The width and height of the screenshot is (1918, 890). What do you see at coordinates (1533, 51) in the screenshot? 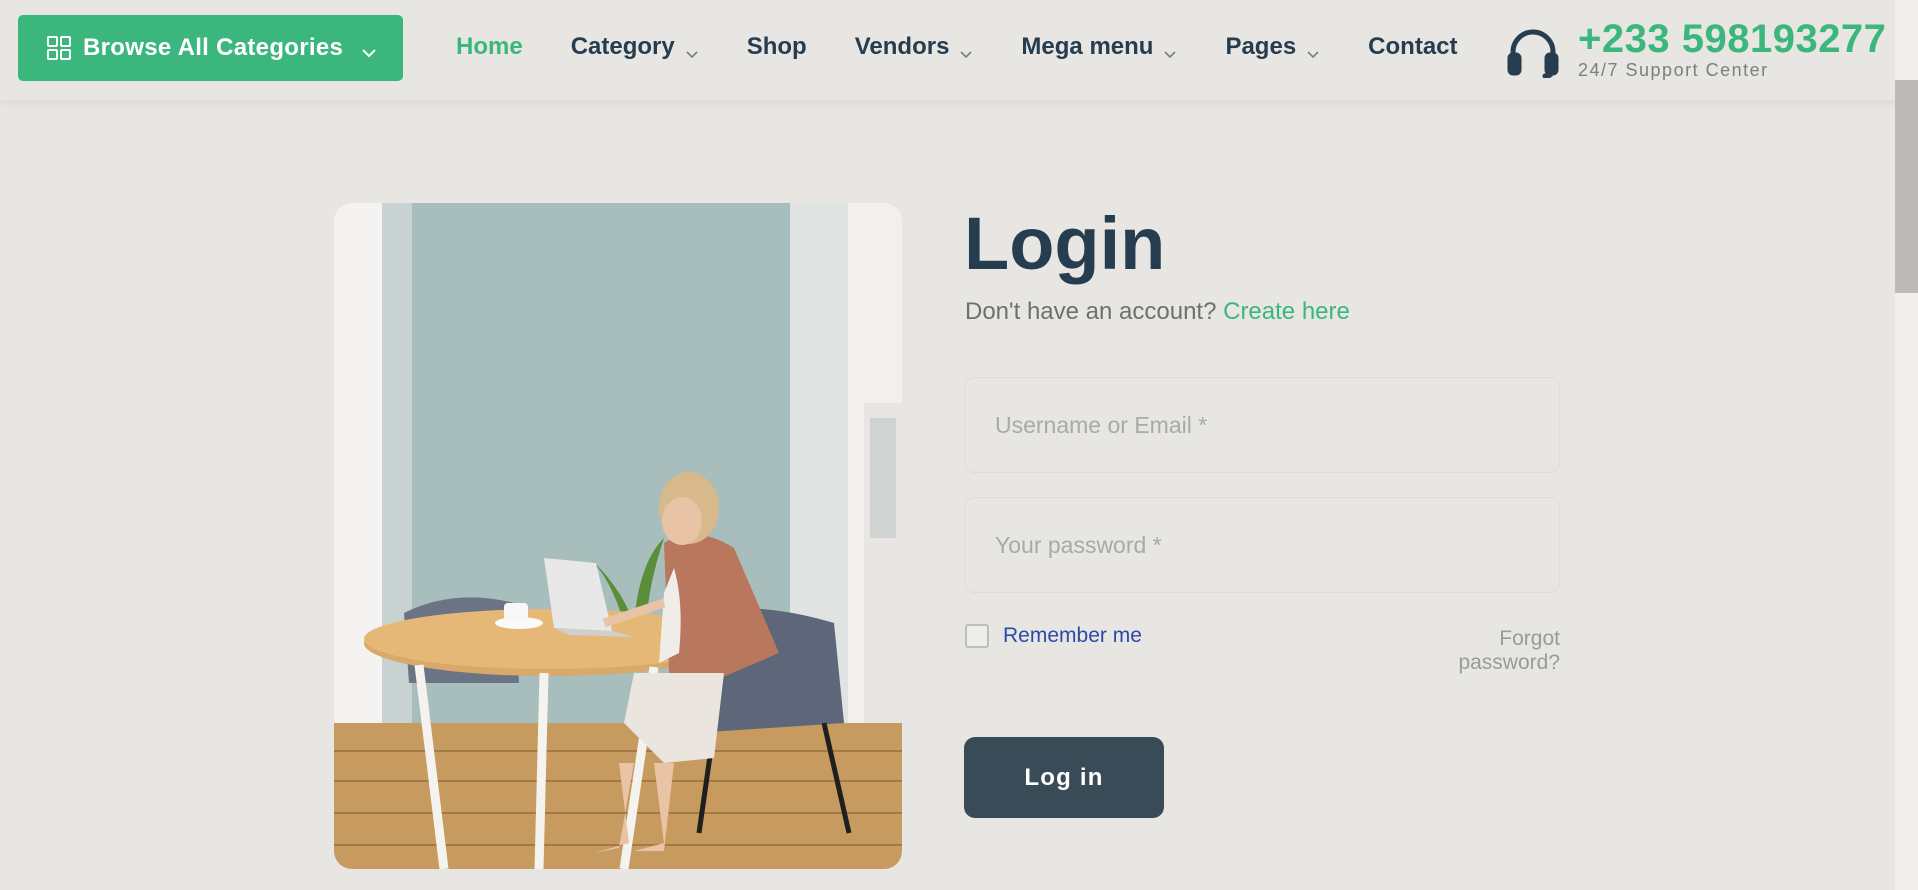
I see `headset-icon` at bounding box center [1533, 51].